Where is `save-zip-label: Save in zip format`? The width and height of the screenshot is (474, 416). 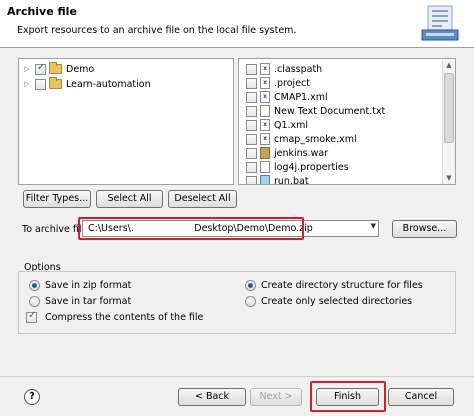 save-zip-label: Save in zip format is located at coordinates (88, 285).